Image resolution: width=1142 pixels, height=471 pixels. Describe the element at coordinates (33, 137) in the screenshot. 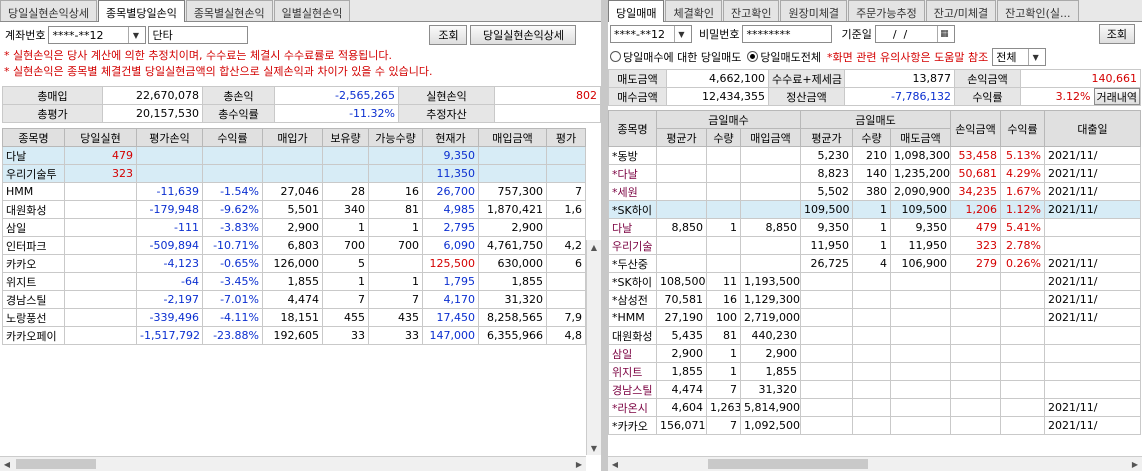

I see `left-col-0: 종목명` at that location.